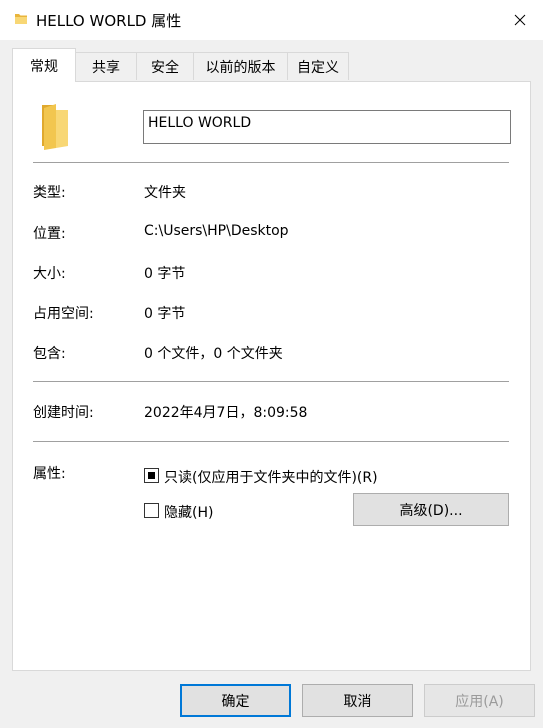 The width and height of the screenshot is (543, 728). What do you see at coordinates (226, 413) in the screenshot?
I see `created-value: 2022年4月7日，8:09:58` at bounding box center [226, 413].